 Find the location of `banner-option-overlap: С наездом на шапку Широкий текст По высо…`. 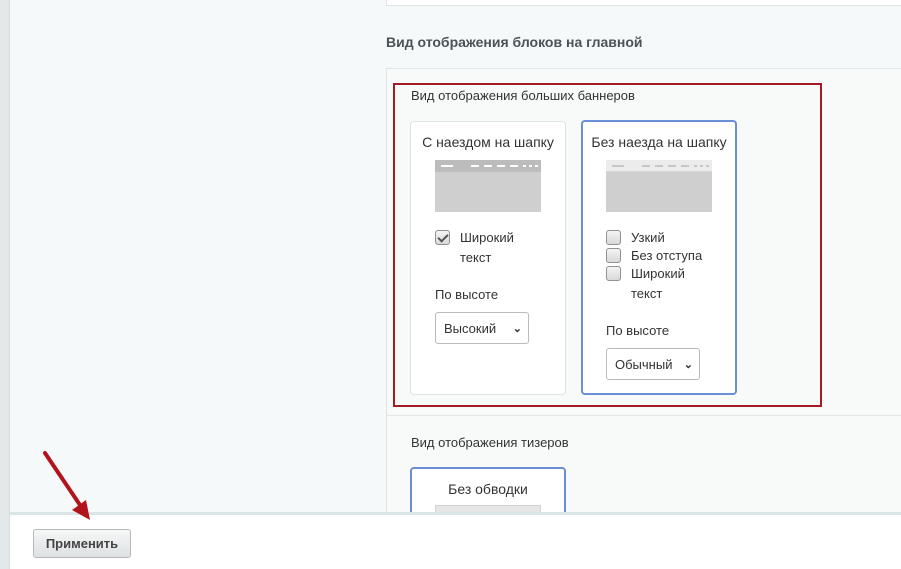

banner-option-overlap: С наездом на шапку Широкий текст По высо… is located at coordinates (488, 258).